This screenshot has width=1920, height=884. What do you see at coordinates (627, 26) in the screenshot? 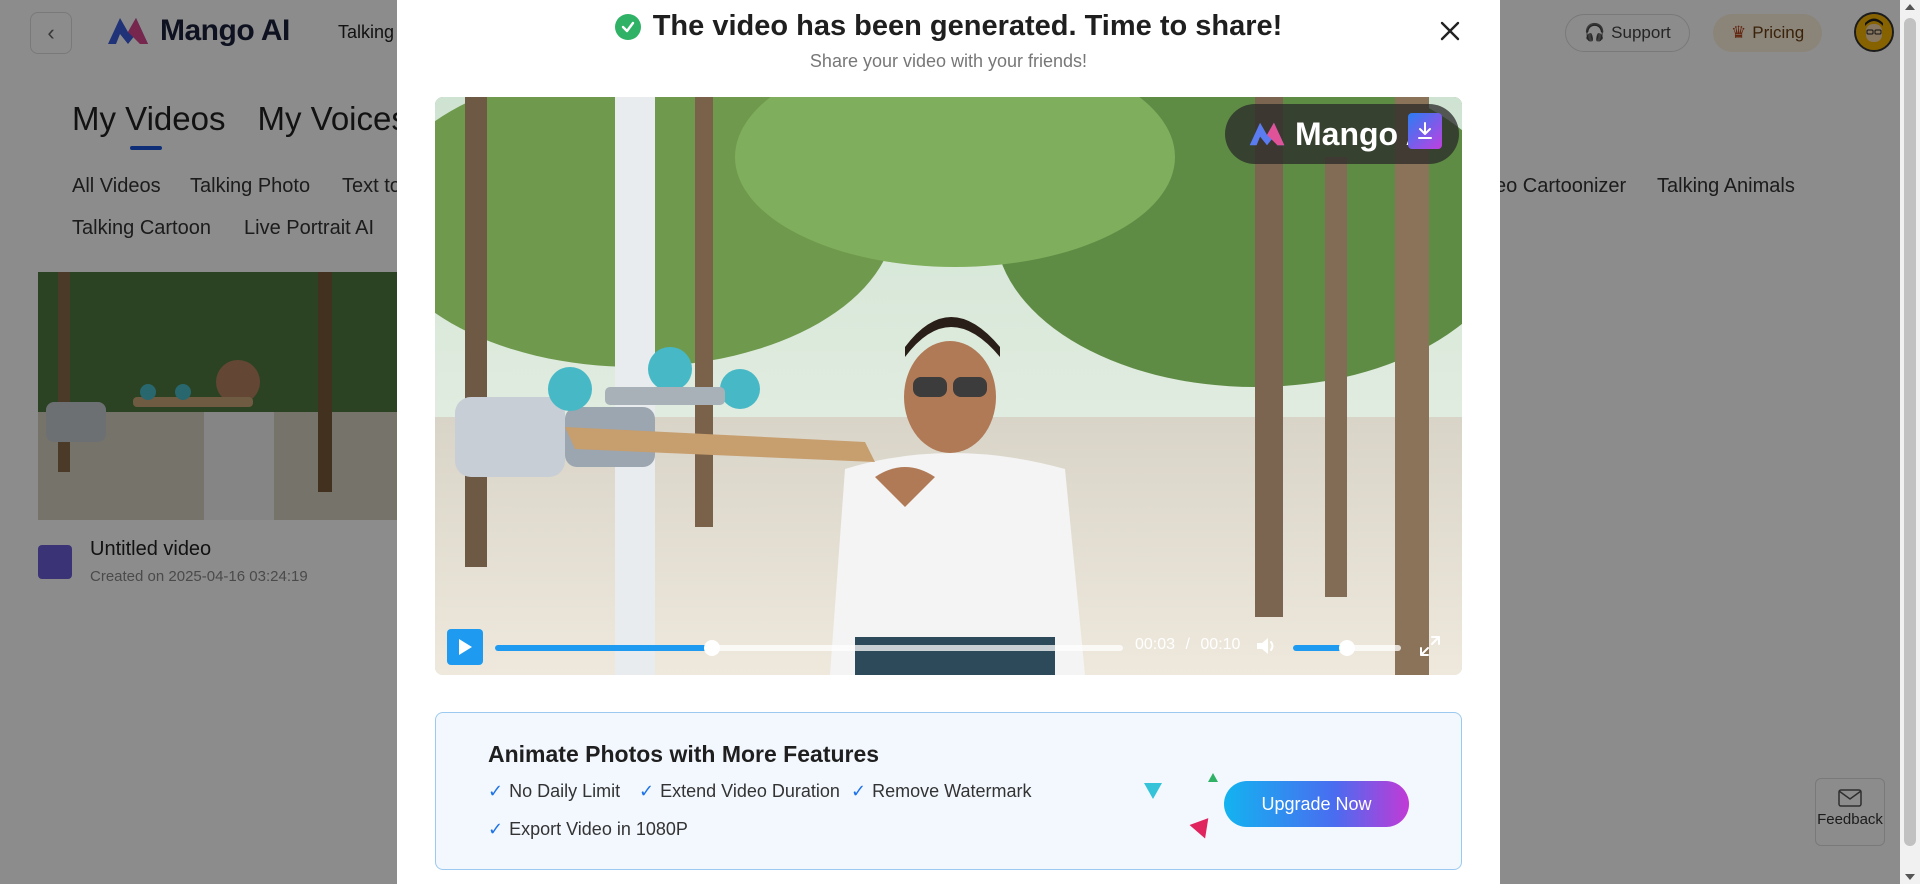
I see `success-check-icon` at bounding box center [627, 26].